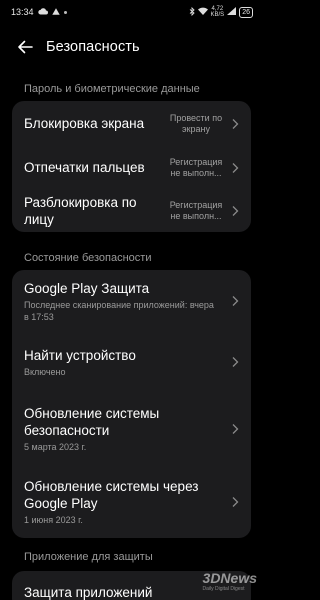 The width and height of the screenshot is (320, 600). I want to click on back-button, so click(25, 47).